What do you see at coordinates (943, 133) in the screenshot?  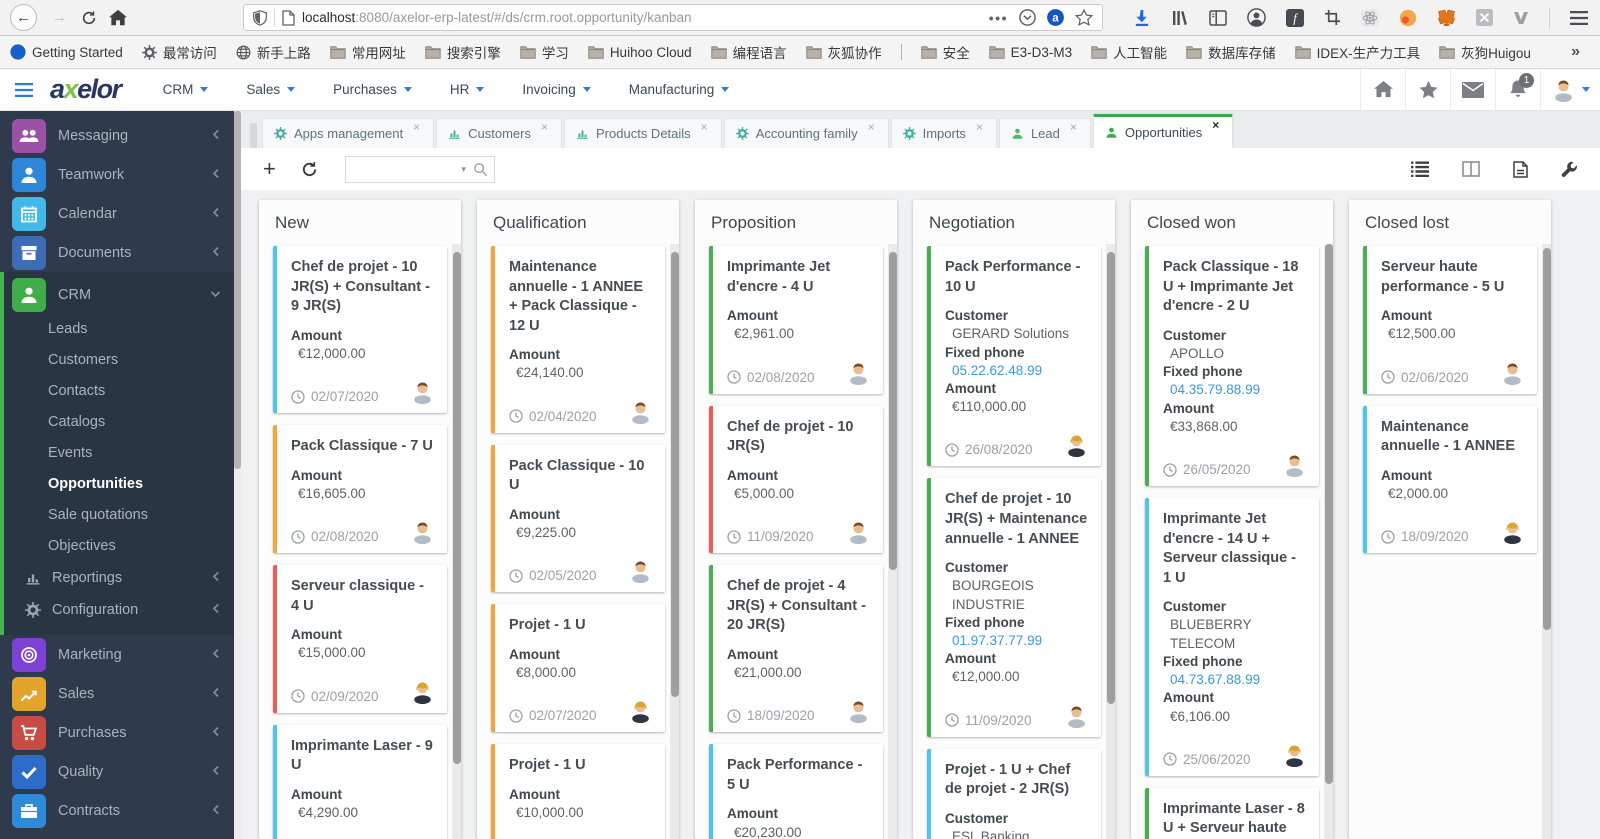 I see `tab-imports: Imports ×` at bounding box center [943, 133].